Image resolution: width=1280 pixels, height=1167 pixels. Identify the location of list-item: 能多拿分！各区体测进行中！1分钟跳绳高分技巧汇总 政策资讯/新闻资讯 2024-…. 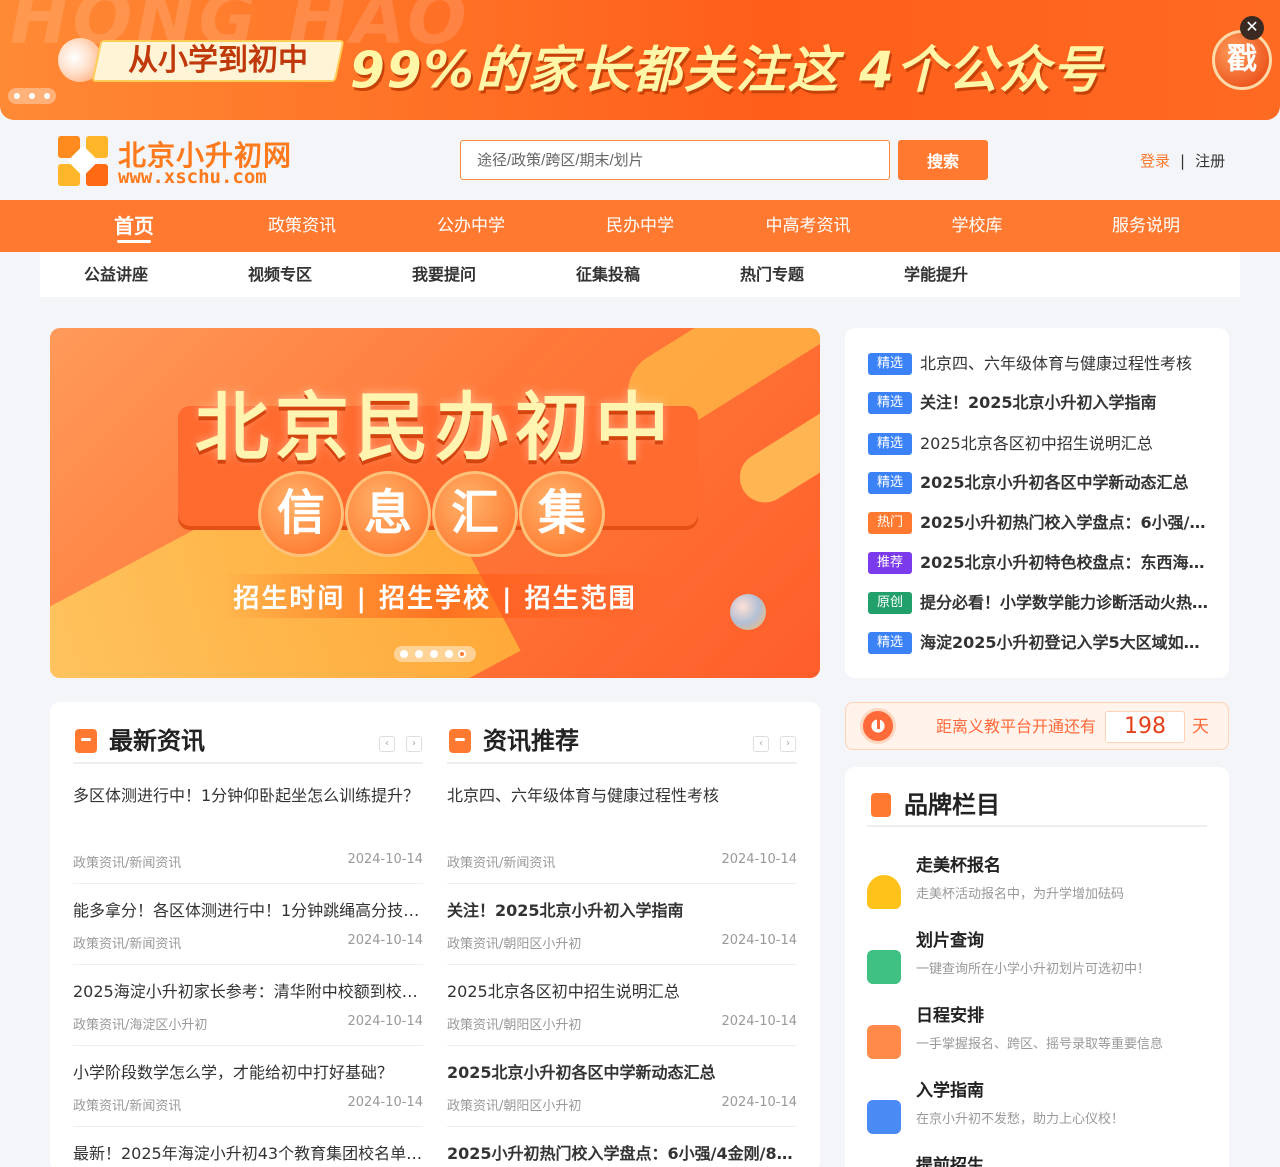
(248, 932).